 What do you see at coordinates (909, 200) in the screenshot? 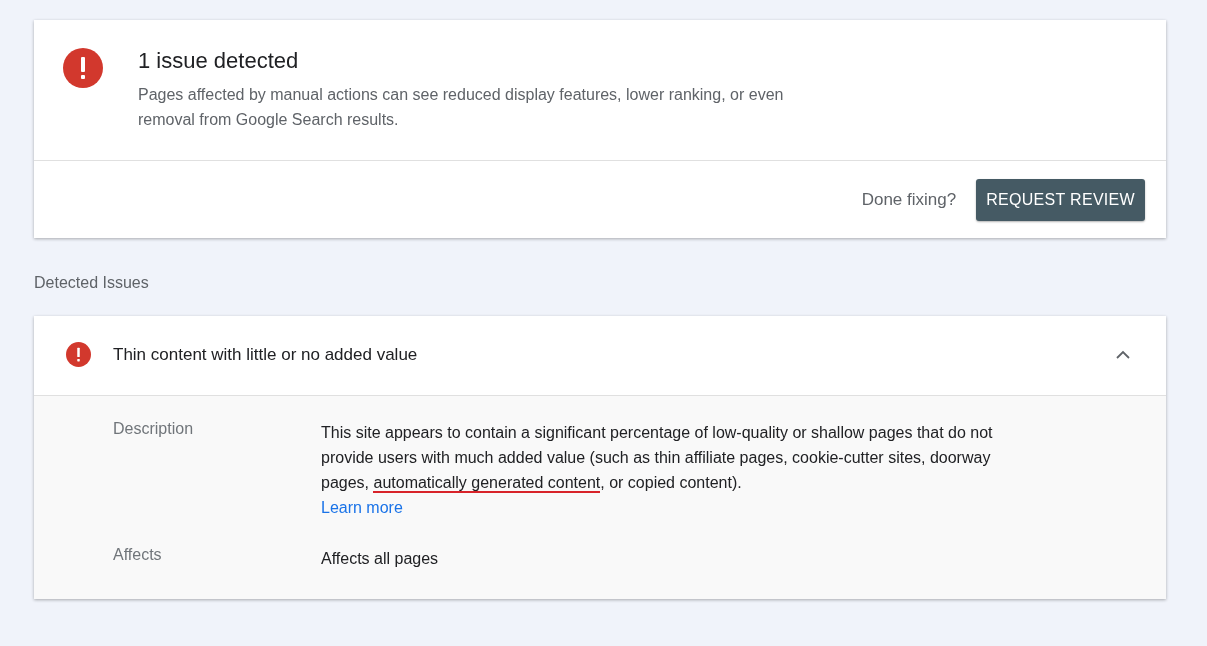
I see `done-fixing-text: Done fixing?` at bounding box center [909, 200].